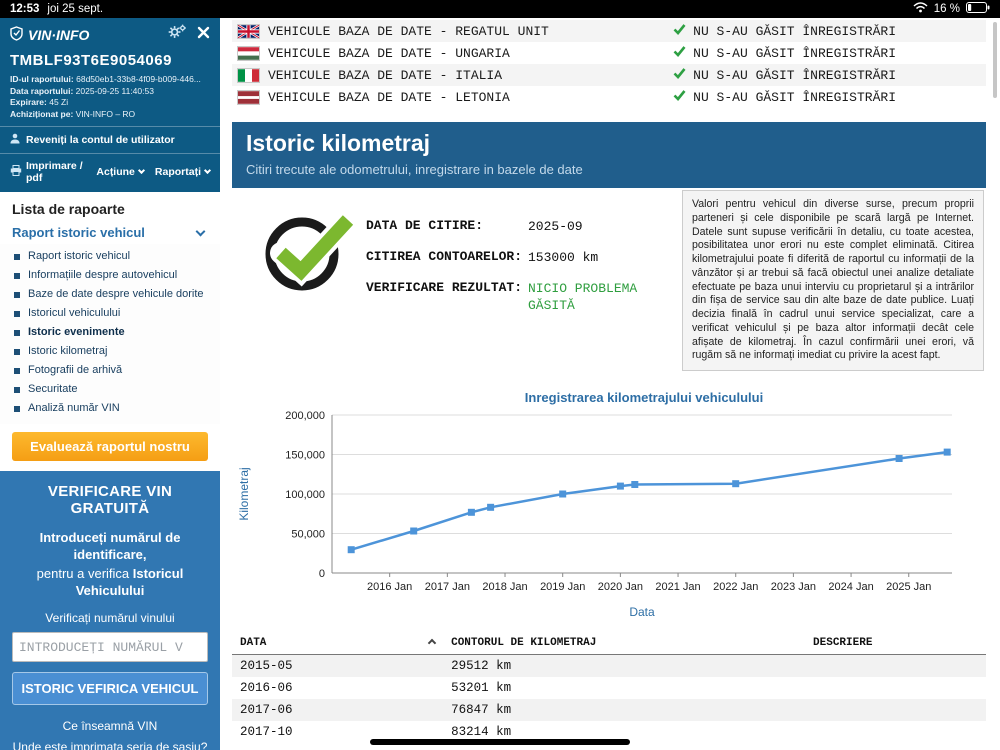 The height and width of the screenshot is (750, 1000). Describe the element at coordinates (500, 742) in the screenshot. I see `home-indicator` at that location.